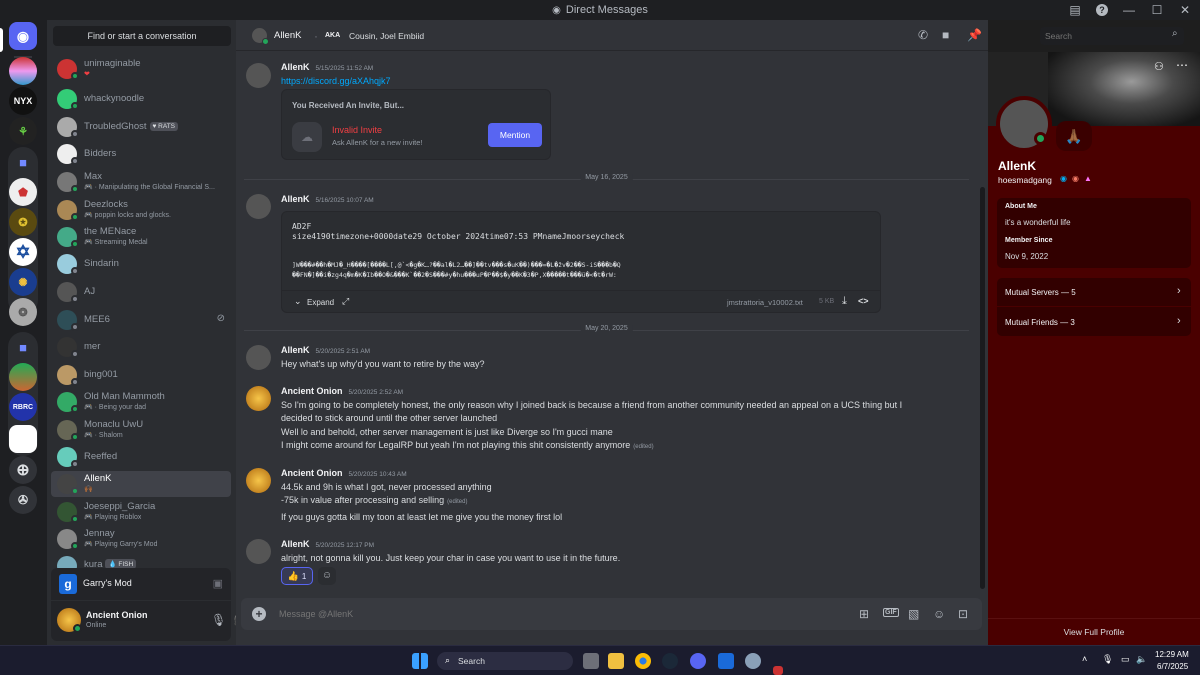 Image resolution: width=1200 pixels, height=675 pixels. What do you see at coordinates (1172, 654) in the screenshot?
I see `clock-time: 12:29 AM` at bounding box center [1172, 654].